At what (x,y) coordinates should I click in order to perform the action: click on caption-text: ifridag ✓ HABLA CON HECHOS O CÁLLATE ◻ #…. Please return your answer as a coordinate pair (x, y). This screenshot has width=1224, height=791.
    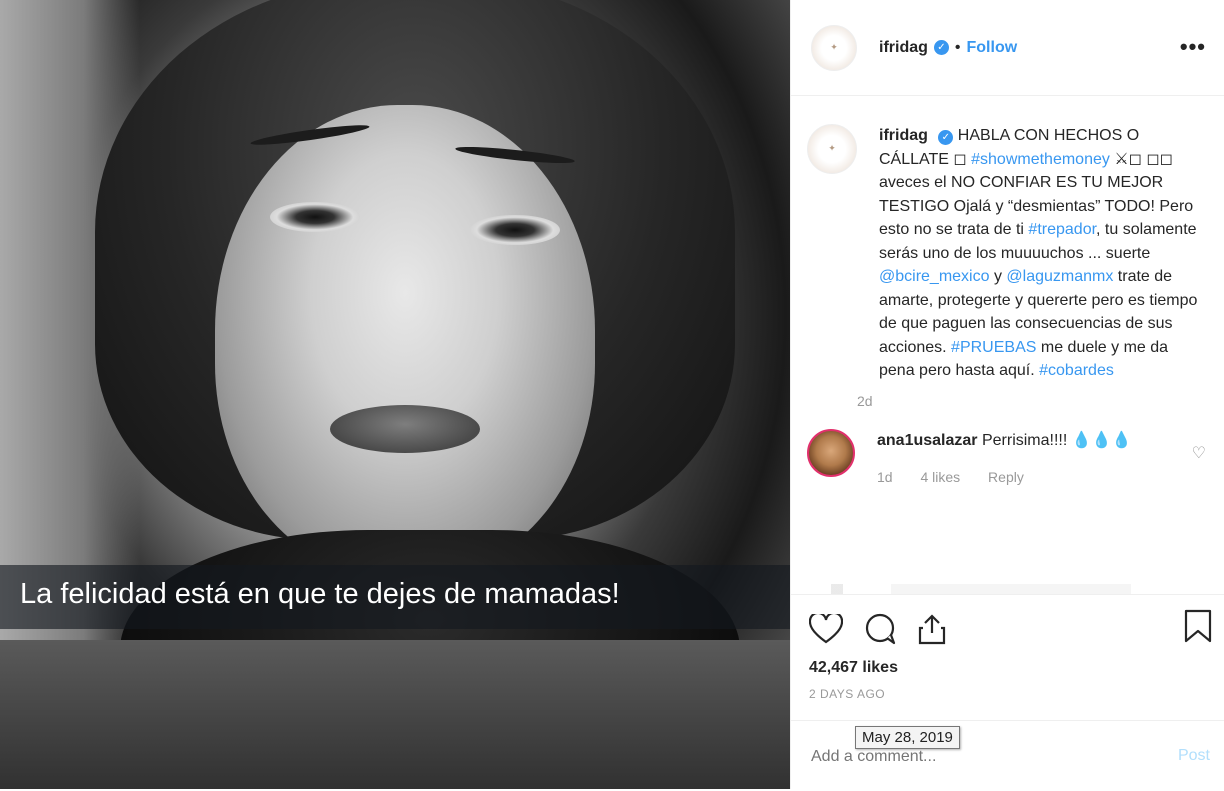
    Looking at the image, I should click on (1039, 253).